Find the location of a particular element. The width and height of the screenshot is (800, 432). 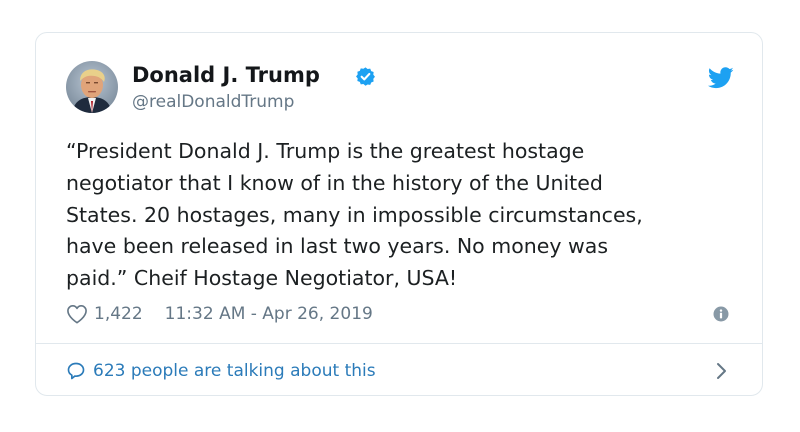

verified-badge-icon is located at coordinates (365, 76).